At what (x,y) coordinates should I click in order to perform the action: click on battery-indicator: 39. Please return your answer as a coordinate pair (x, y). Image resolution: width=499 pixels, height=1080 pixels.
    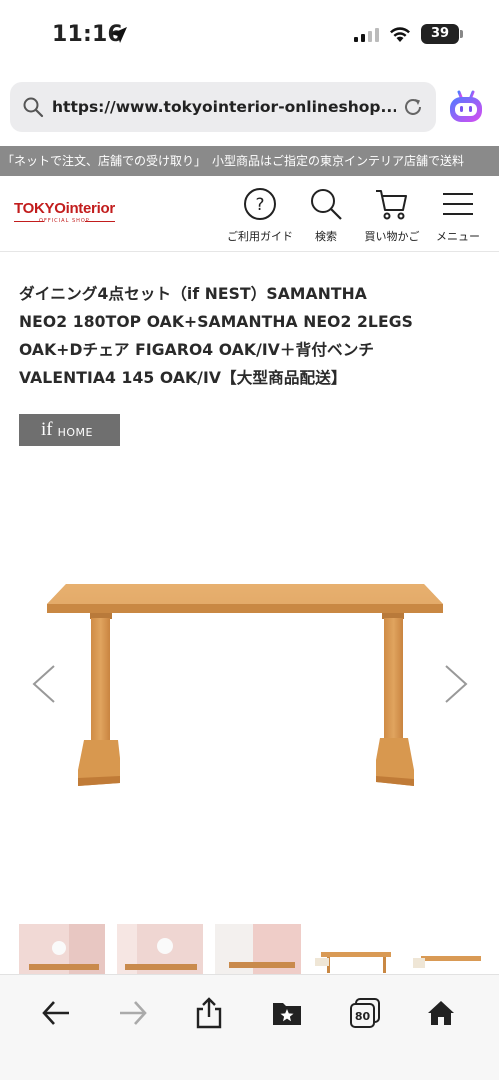
    Looking at the image, I should click on (442, 34).